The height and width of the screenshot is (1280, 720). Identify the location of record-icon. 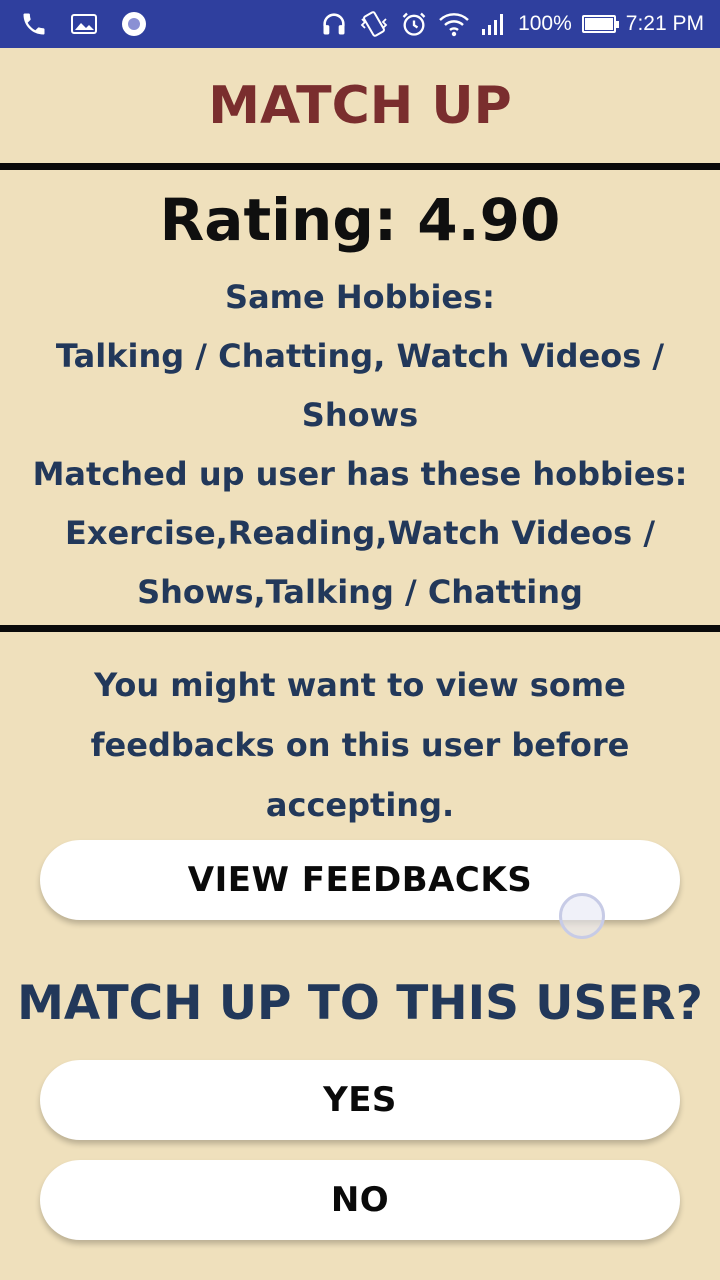
(134, 24).